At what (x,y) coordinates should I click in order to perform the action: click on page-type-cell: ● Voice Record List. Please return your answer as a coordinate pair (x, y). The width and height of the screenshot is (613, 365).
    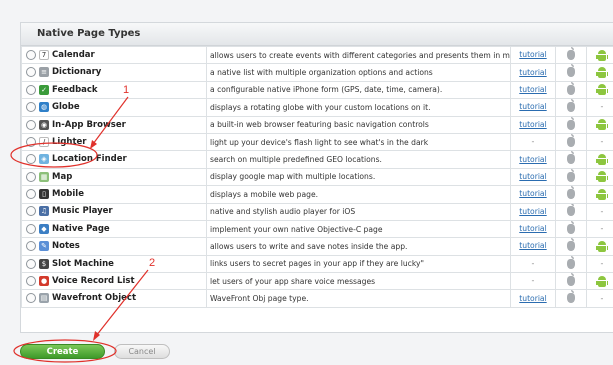
    Looking at the image, I should click on (114, 281).